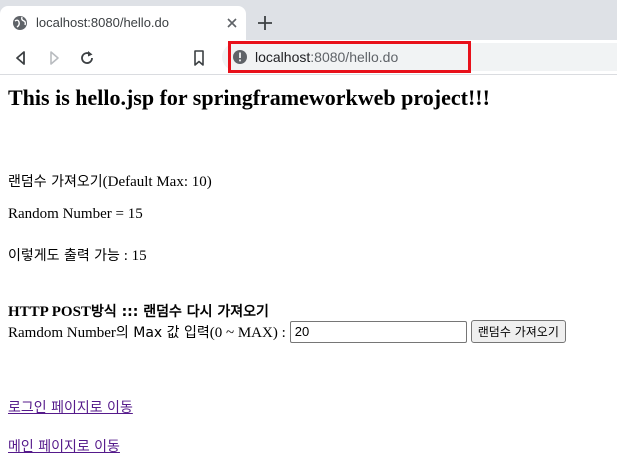  What do you see at coordinates (199, 58) in the screenshot?
I see `bookmark-icon` at bounding box center [199, 58].